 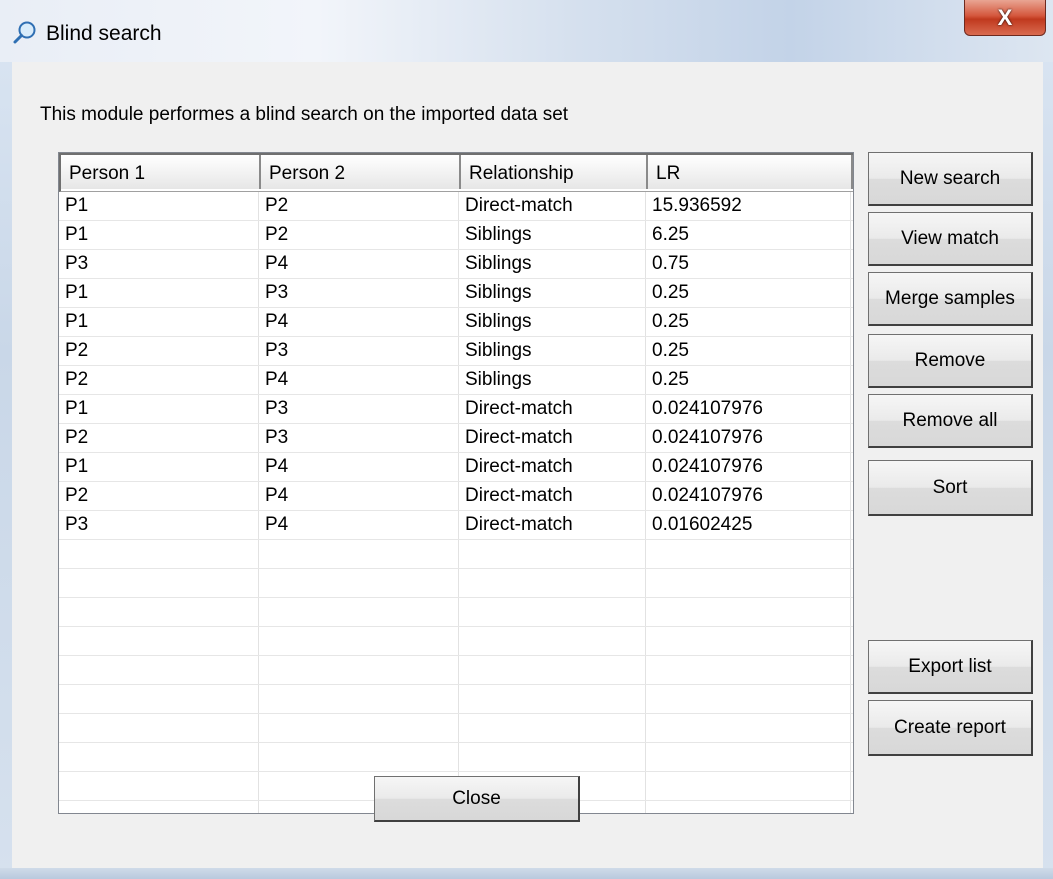 What do you see at coordinates (748, 264) in the screenshot?
I see `table-cell: 0.75` at bounding box center [748, 264].